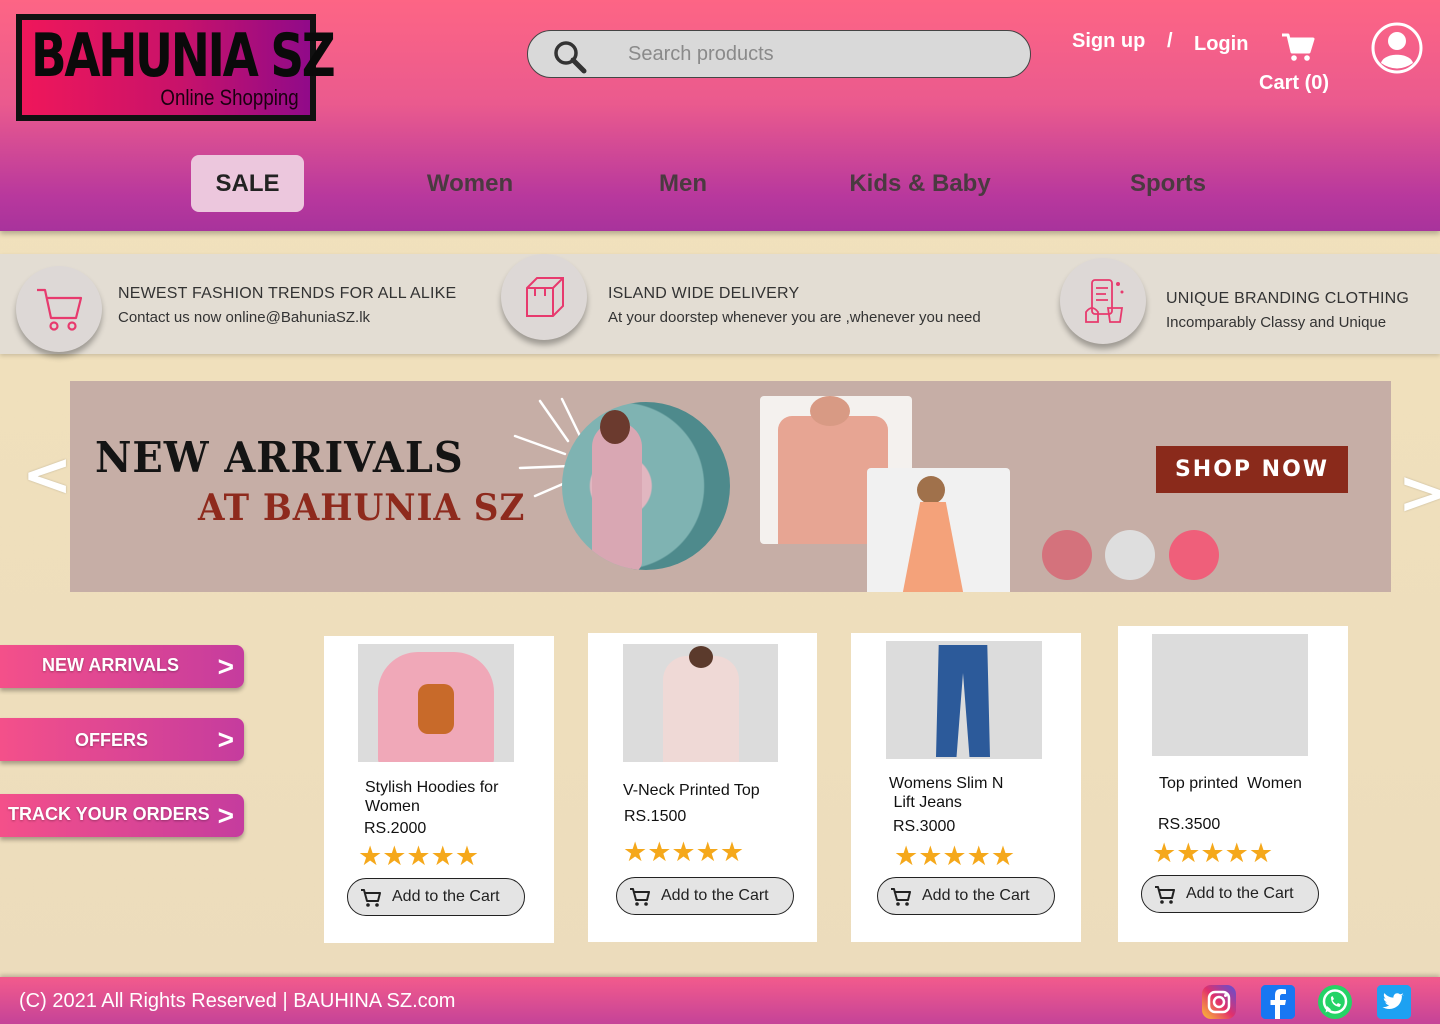 The height and width of the screenshot is (1024, 1440). What do you see at coordinates (279, 457) in the screenshot?
I see `banner-title: NEW ARRIVALS` at bounding box center [279, 457].